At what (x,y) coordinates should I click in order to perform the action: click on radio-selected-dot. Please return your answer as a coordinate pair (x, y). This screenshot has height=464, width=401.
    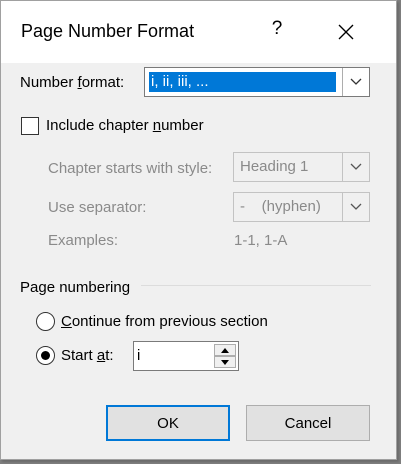
    Looking at the image, I should click on (45, 355).